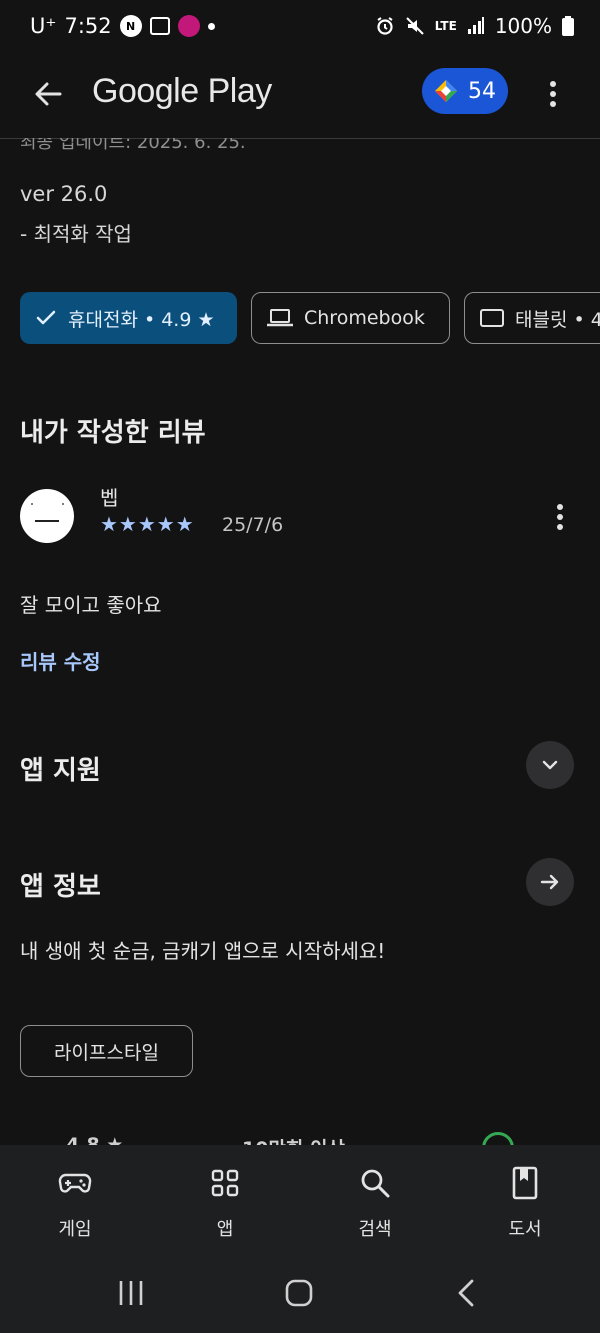  What do you see at coordinates (225, 1229) in the screenshot?
I see `nav-label-apps: 앱` at bounding box center [225, 1229].